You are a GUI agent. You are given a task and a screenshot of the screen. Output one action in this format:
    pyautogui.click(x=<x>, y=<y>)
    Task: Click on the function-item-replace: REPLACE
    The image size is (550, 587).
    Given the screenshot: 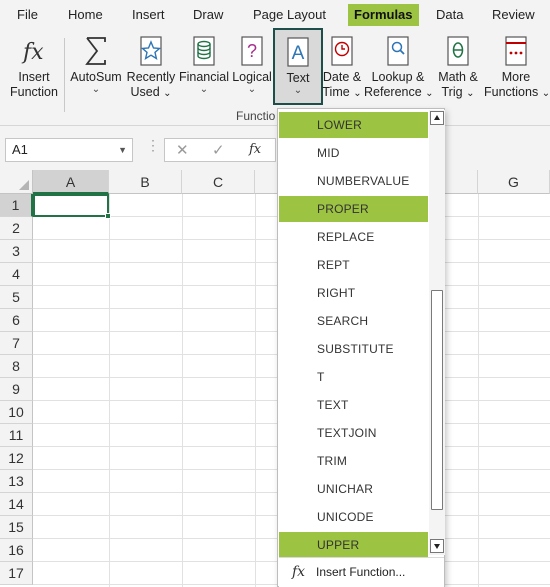 What is the action you would take?
    pyautogui.click(x=353, y=237)
    